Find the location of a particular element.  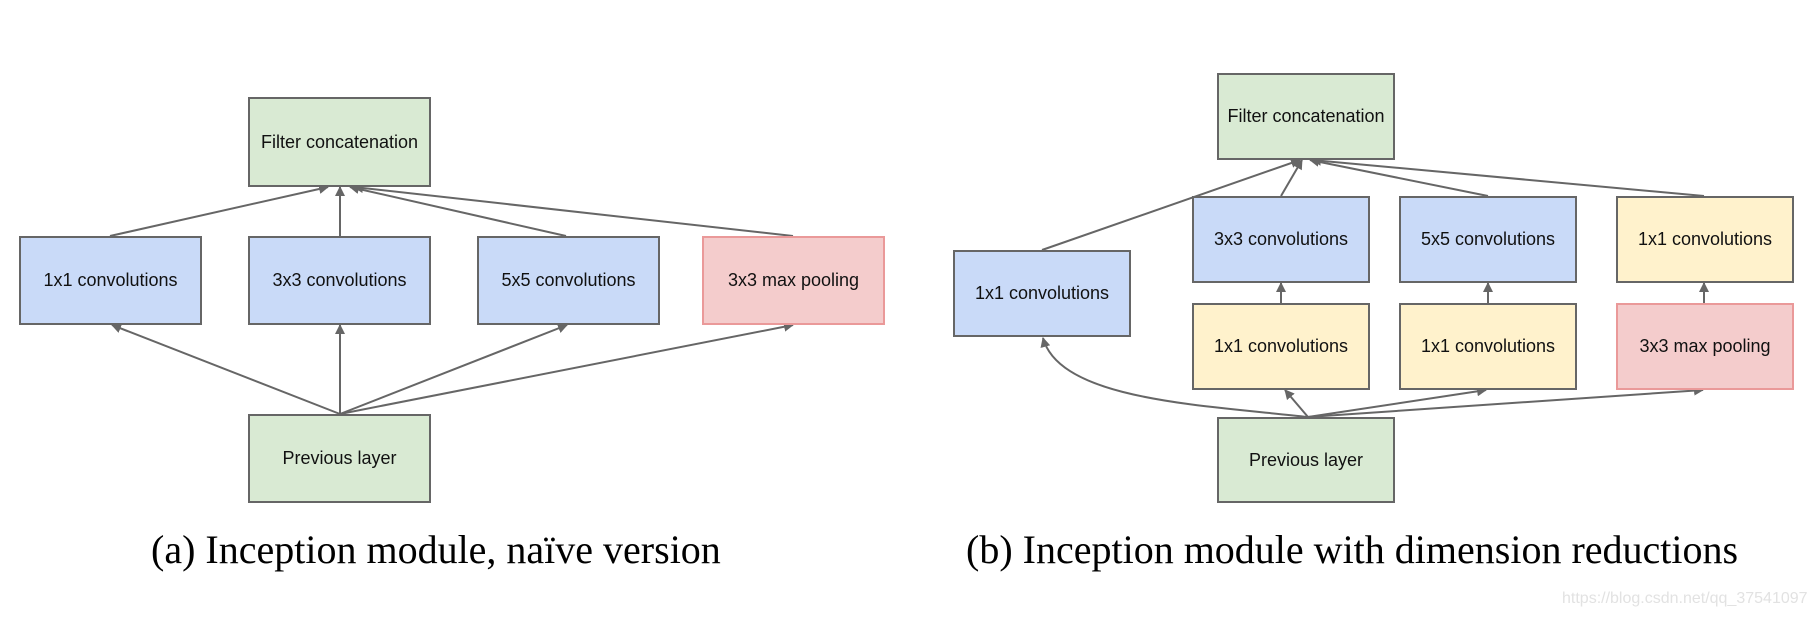

b-conv5x5-node: 5x5 convolutions is located at coordinates (1488, 239).